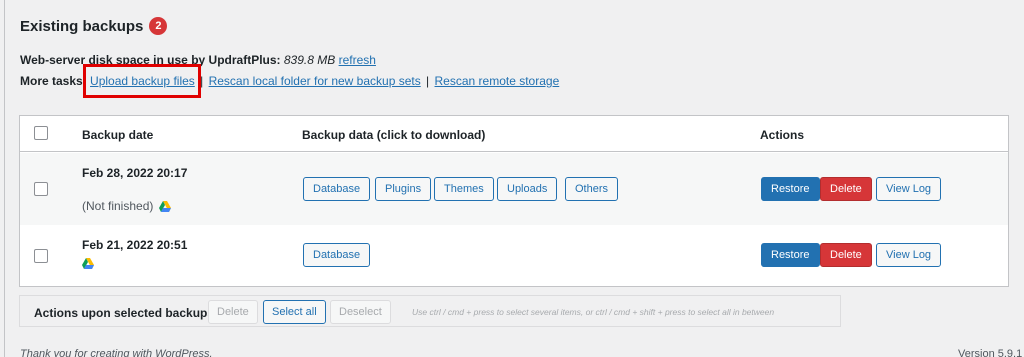  I want to click on status-text: (Not finished), so click(118, 206).